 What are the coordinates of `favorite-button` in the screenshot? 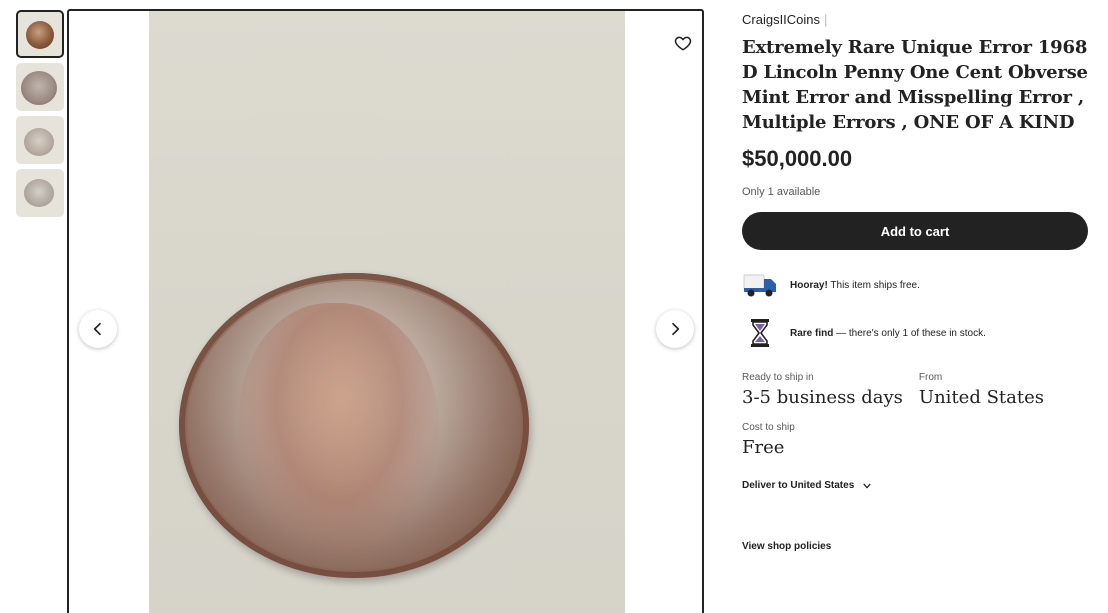 It's located at (683, 43).